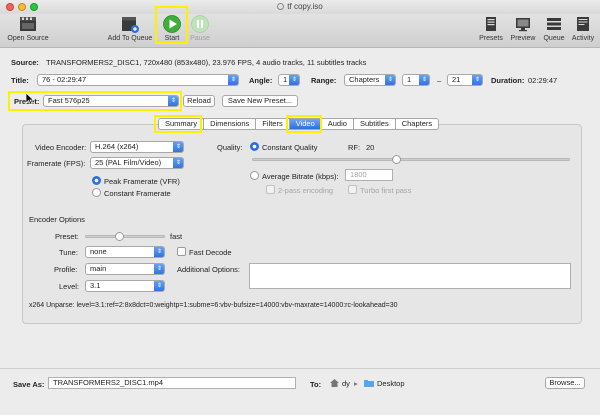  What do you see at coordinates (172, 383) in the screenshot?
I see `save-as-field: TRANSFORMERS2_DISC1.mp4` at bounding box center [172, 383].